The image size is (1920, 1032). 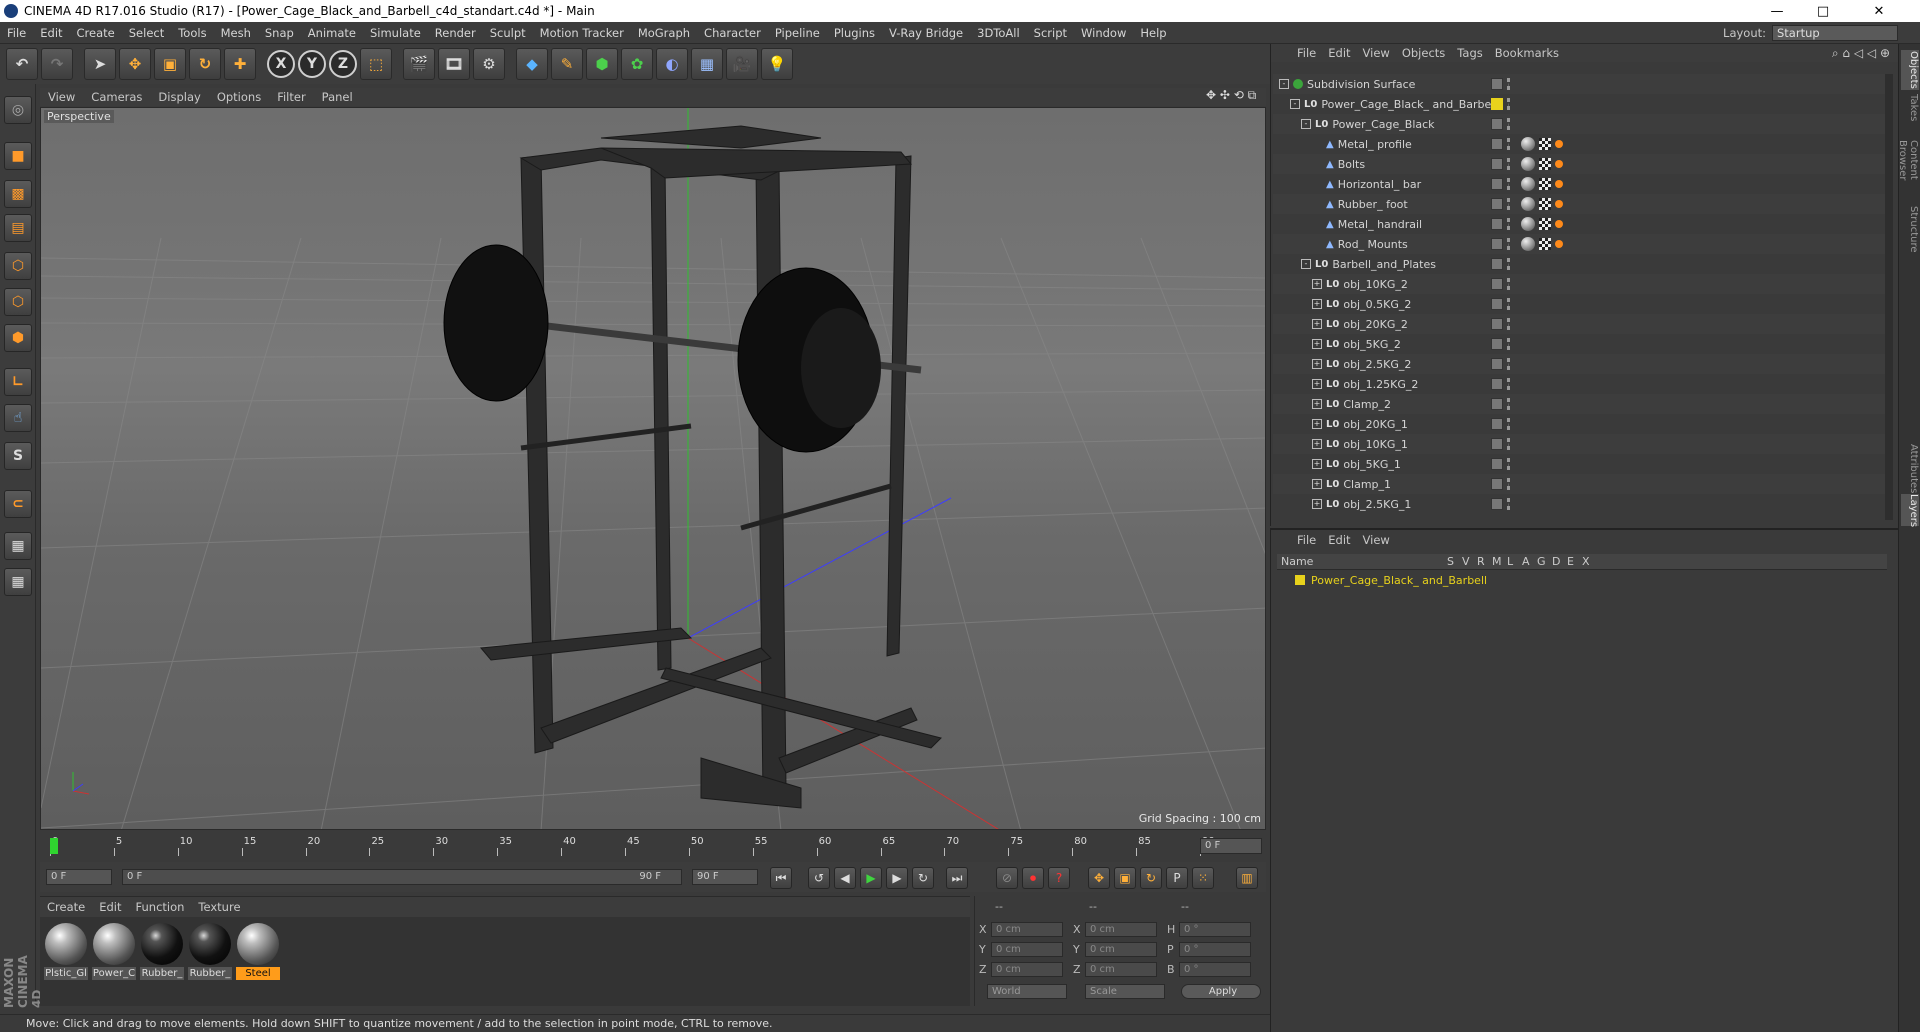 I want to click on current-frame-field: 0 F, so click(x=1231, y=846).